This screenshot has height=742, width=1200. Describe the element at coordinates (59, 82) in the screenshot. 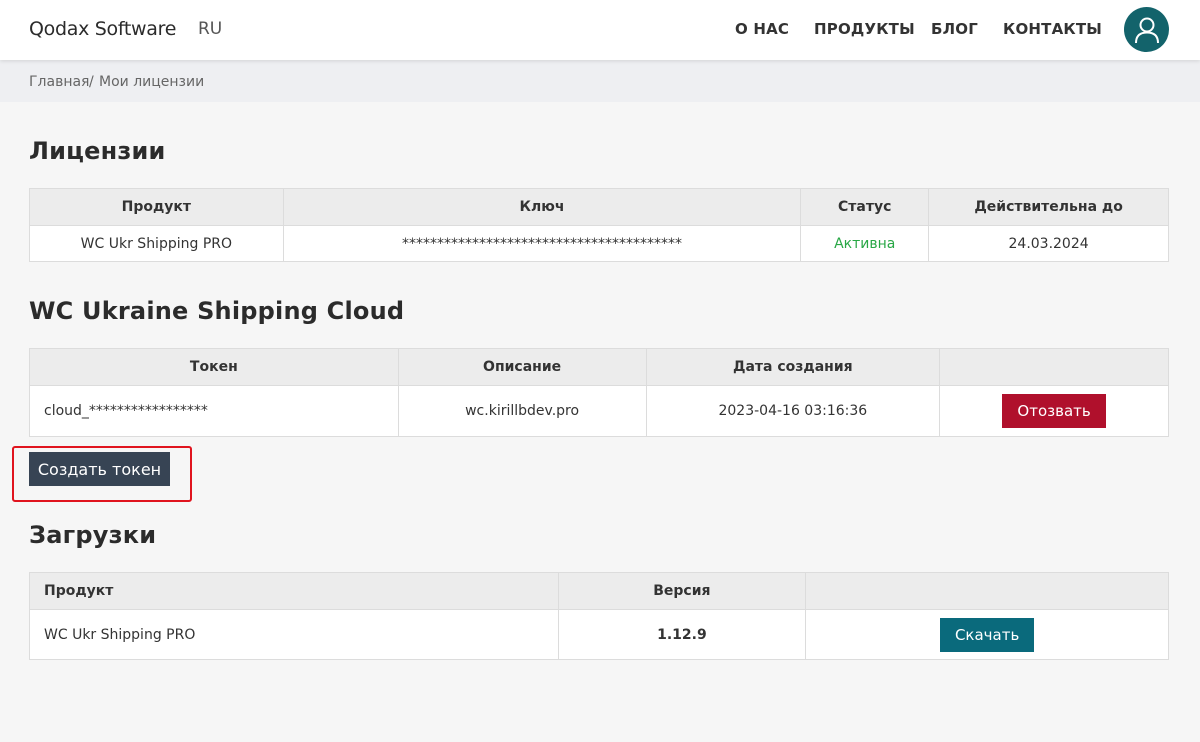

I see `breadcrumb-home: Главная` at that location.